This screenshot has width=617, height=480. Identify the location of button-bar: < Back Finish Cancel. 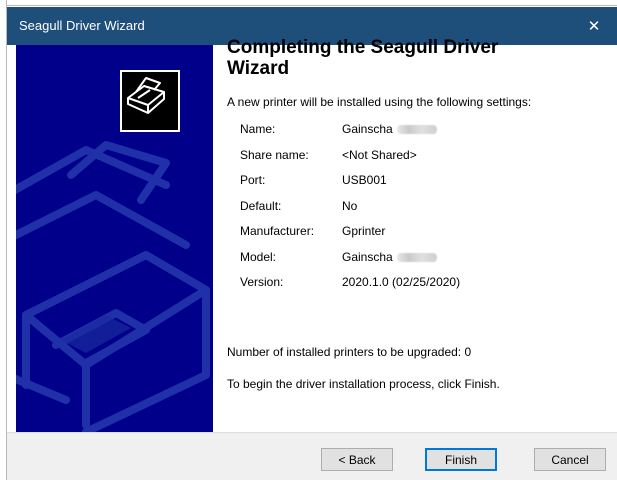
(312, 456).